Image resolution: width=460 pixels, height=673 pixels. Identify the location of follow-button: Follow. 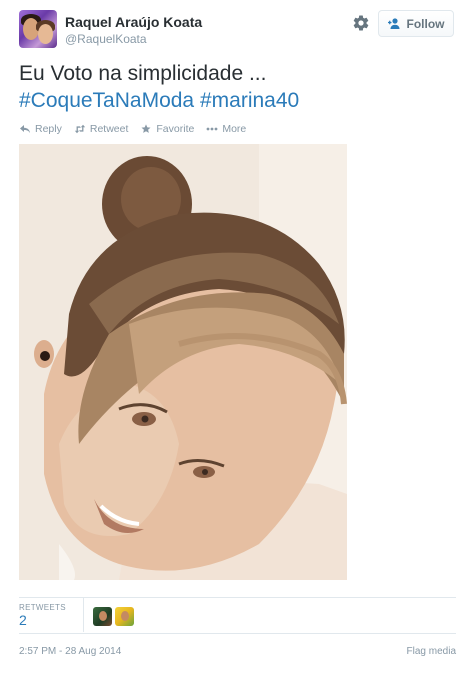
(416, 23).